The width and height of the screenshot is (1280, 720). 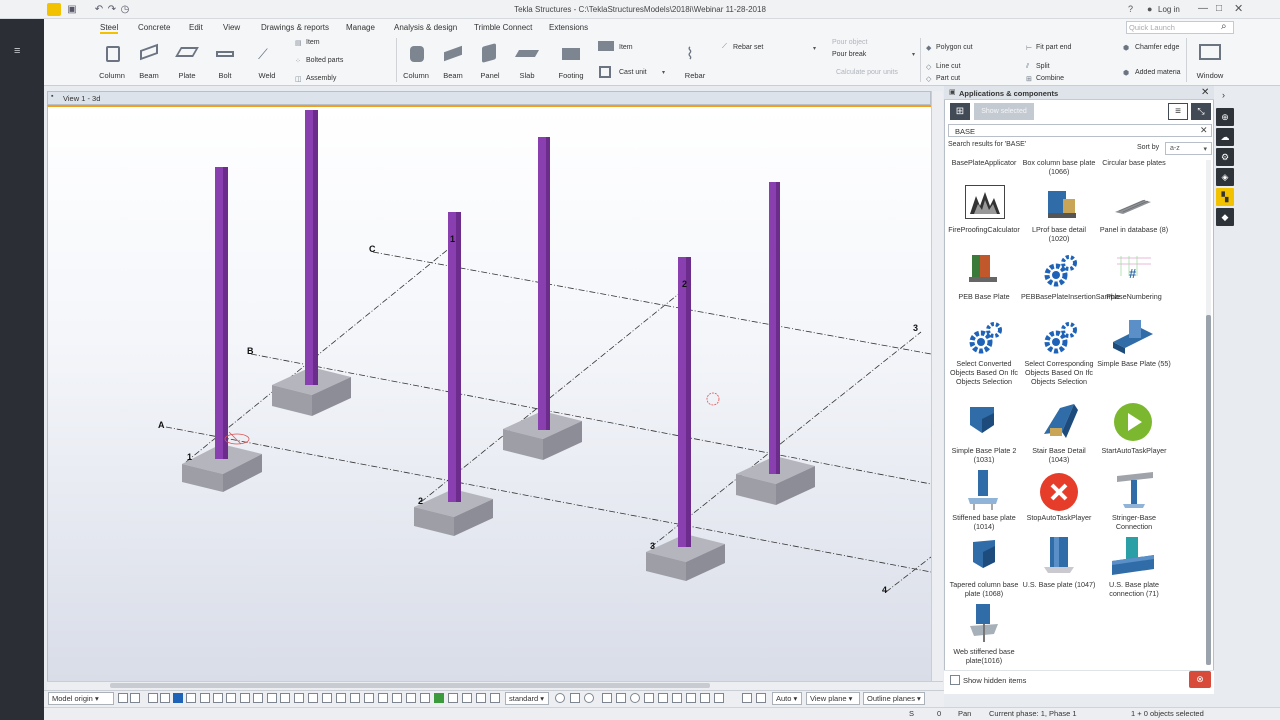 What do you see at coordinates (948, 66) in the screenshot?
I see `line-cut-button: Line cut` at bounding box center [948, 66].